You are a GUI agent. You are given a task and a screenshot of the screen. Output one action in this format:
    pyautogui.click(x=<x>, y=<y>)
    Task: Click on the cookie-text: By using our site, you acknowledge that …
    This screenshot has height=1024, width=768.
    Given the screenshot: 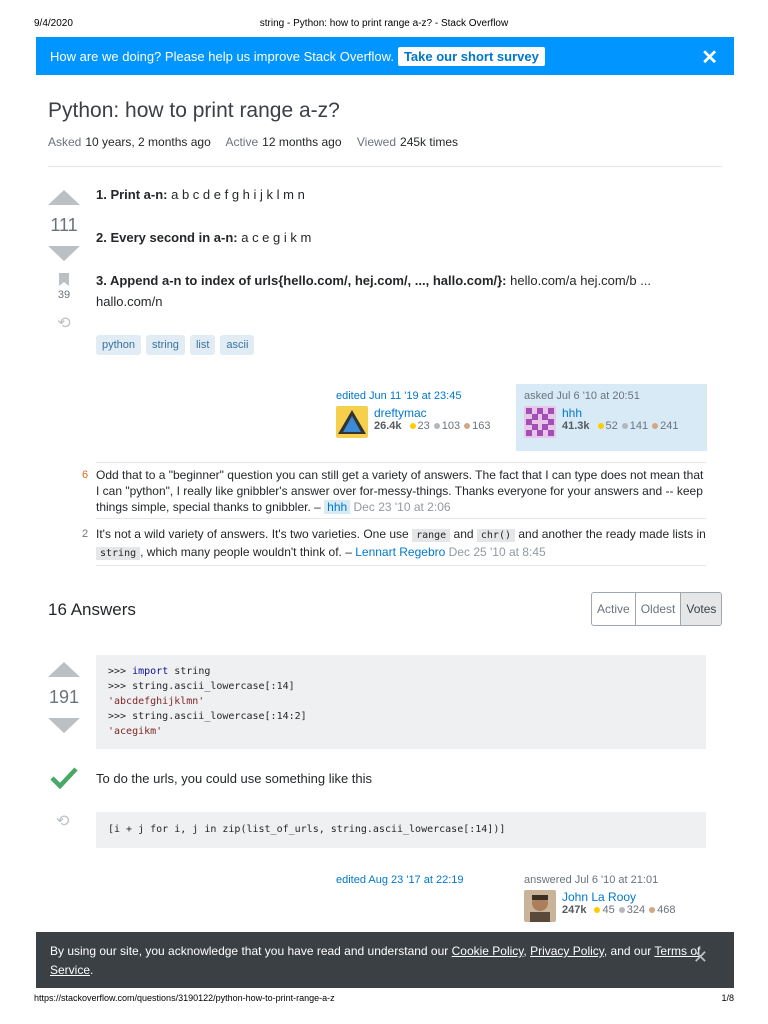 What is the action you would take?
    pyautogui.click(x=249, y=951)
    